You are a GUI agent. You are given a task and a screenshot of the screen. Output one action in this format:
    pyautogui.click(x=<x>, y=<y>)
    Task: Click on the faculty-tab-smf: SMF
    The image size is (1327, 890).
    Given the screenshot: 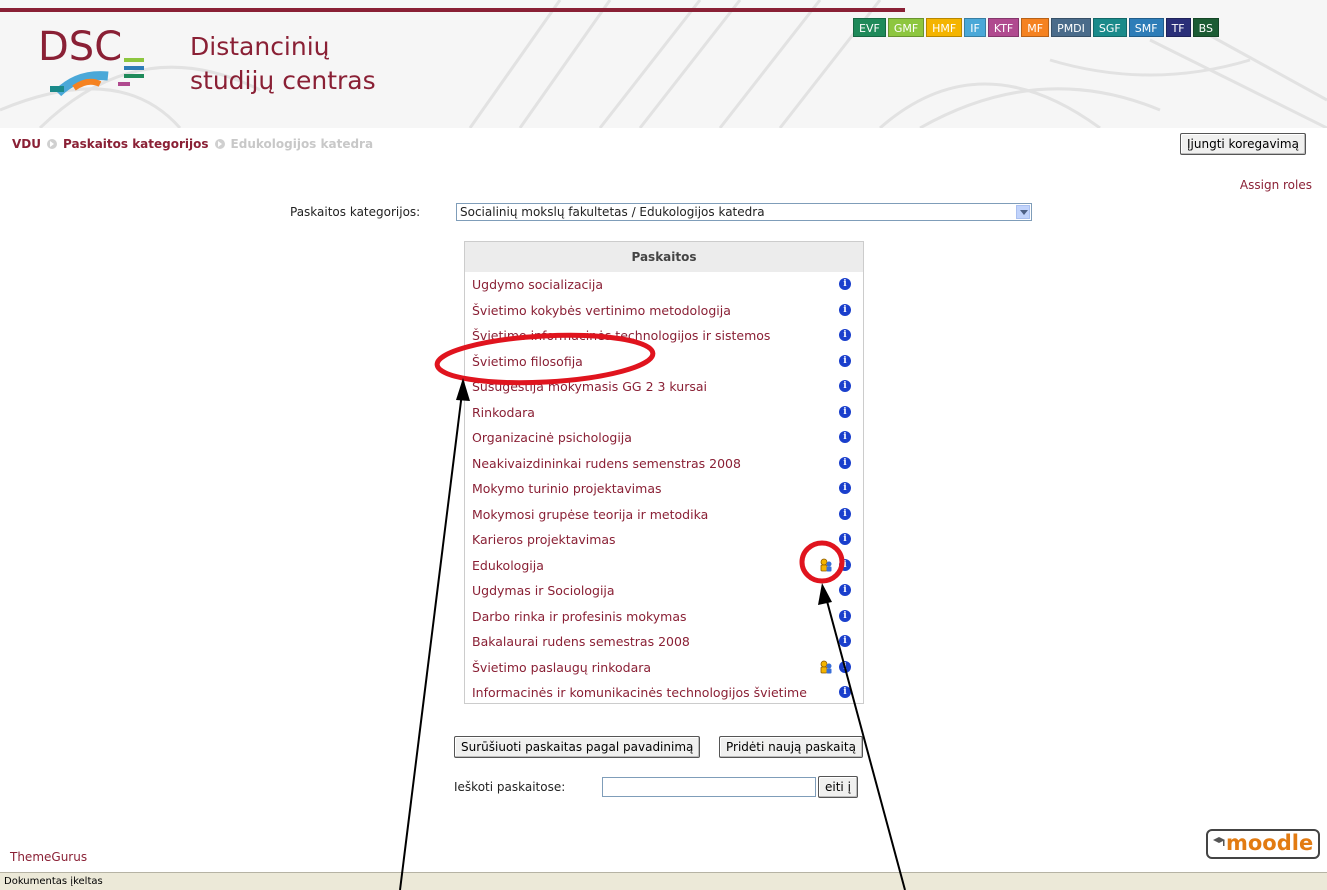 What is the action you would take?
    pyautogui.click(x=1146, y=27)
    